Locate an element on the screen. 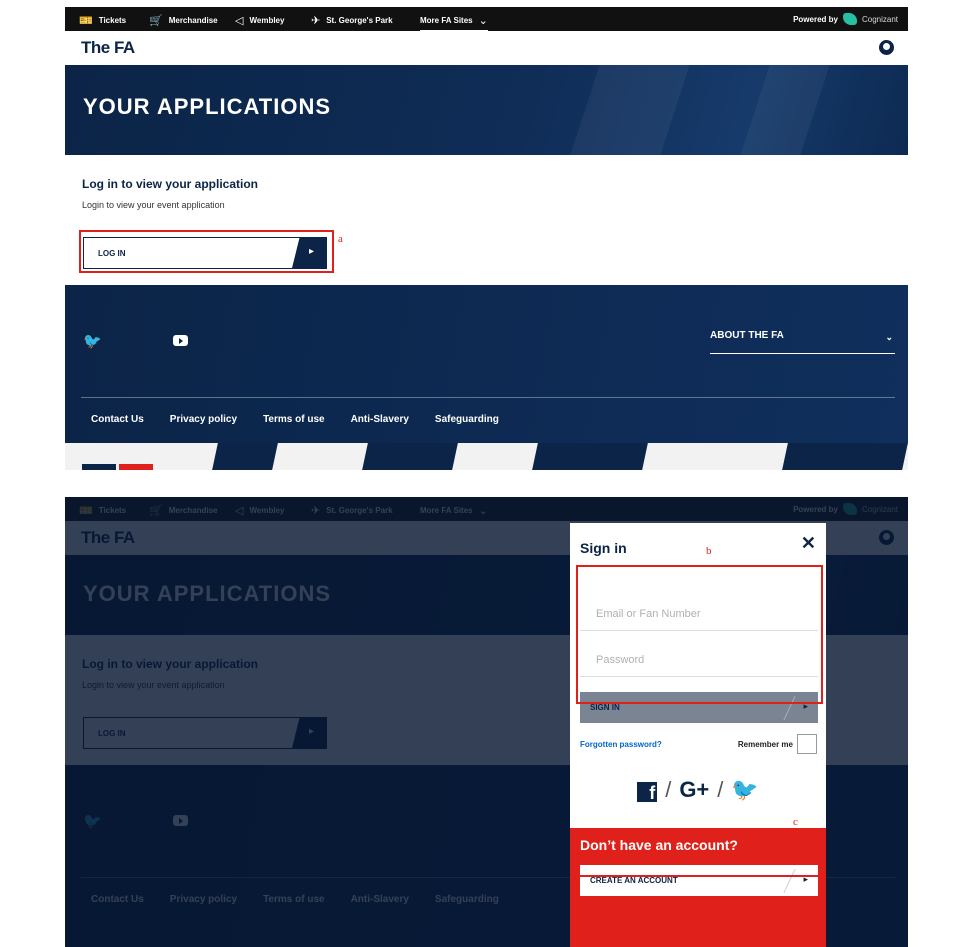  cognizant-logo-icon is located at coordinates (849, 19).